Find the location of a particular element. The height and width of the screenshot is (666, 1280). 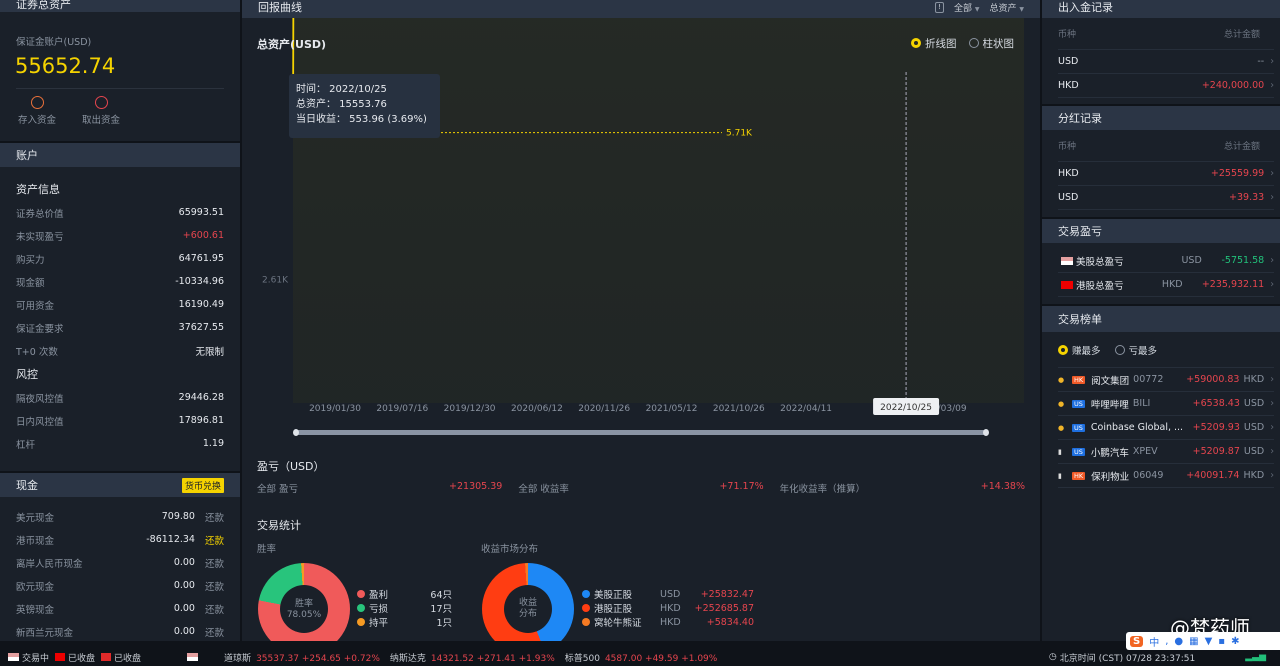

currency-exchange-button: 货币兑换 is located at coordinates (202, 485).